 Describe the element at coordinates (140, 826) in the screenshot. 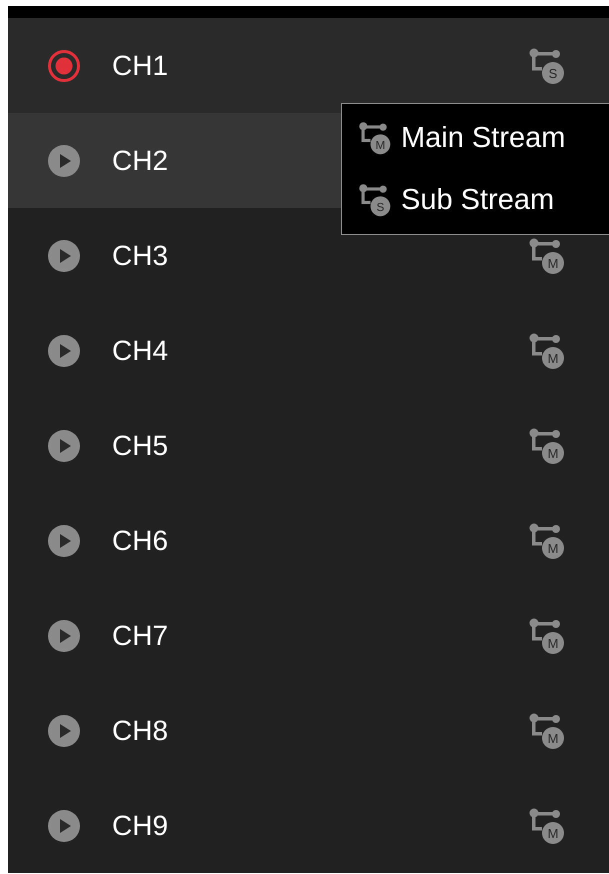

I see `channel-name: CH9` at that location.